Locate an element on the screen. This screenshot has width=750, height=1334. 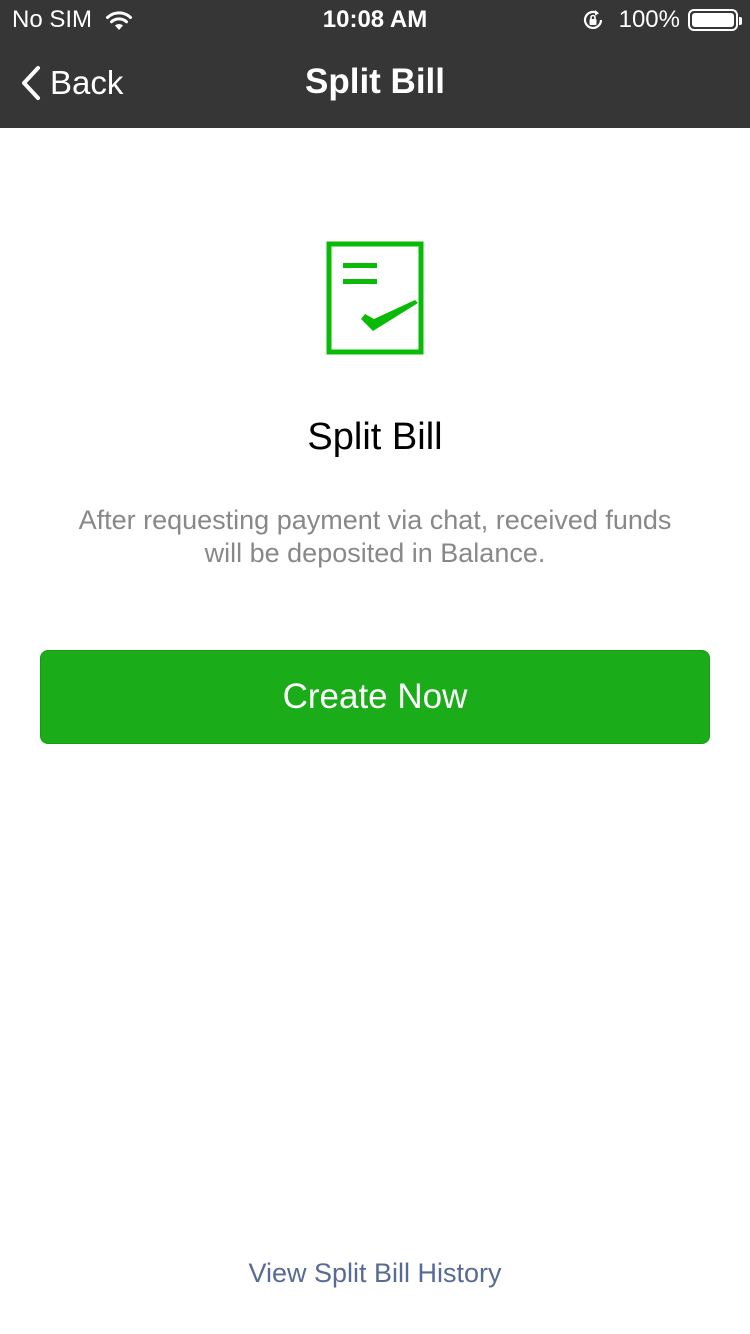
create-now-label: Create Now is located at coordinates (375, 696).